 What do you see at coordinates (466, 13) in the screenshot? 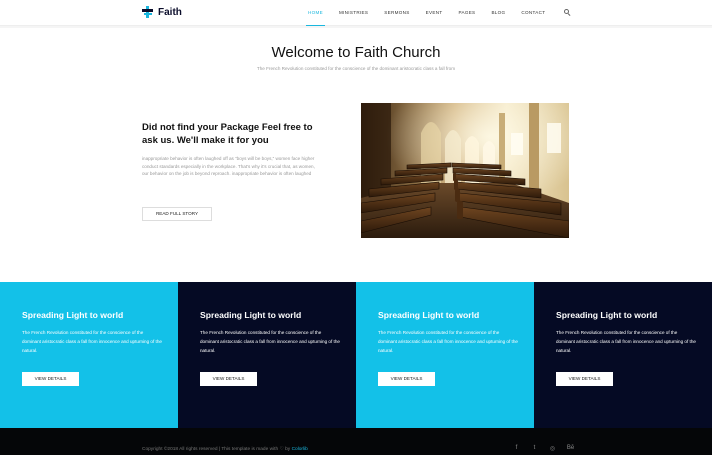
I see `nav-item-pages: PAGES` at bounding box center [466, 13].